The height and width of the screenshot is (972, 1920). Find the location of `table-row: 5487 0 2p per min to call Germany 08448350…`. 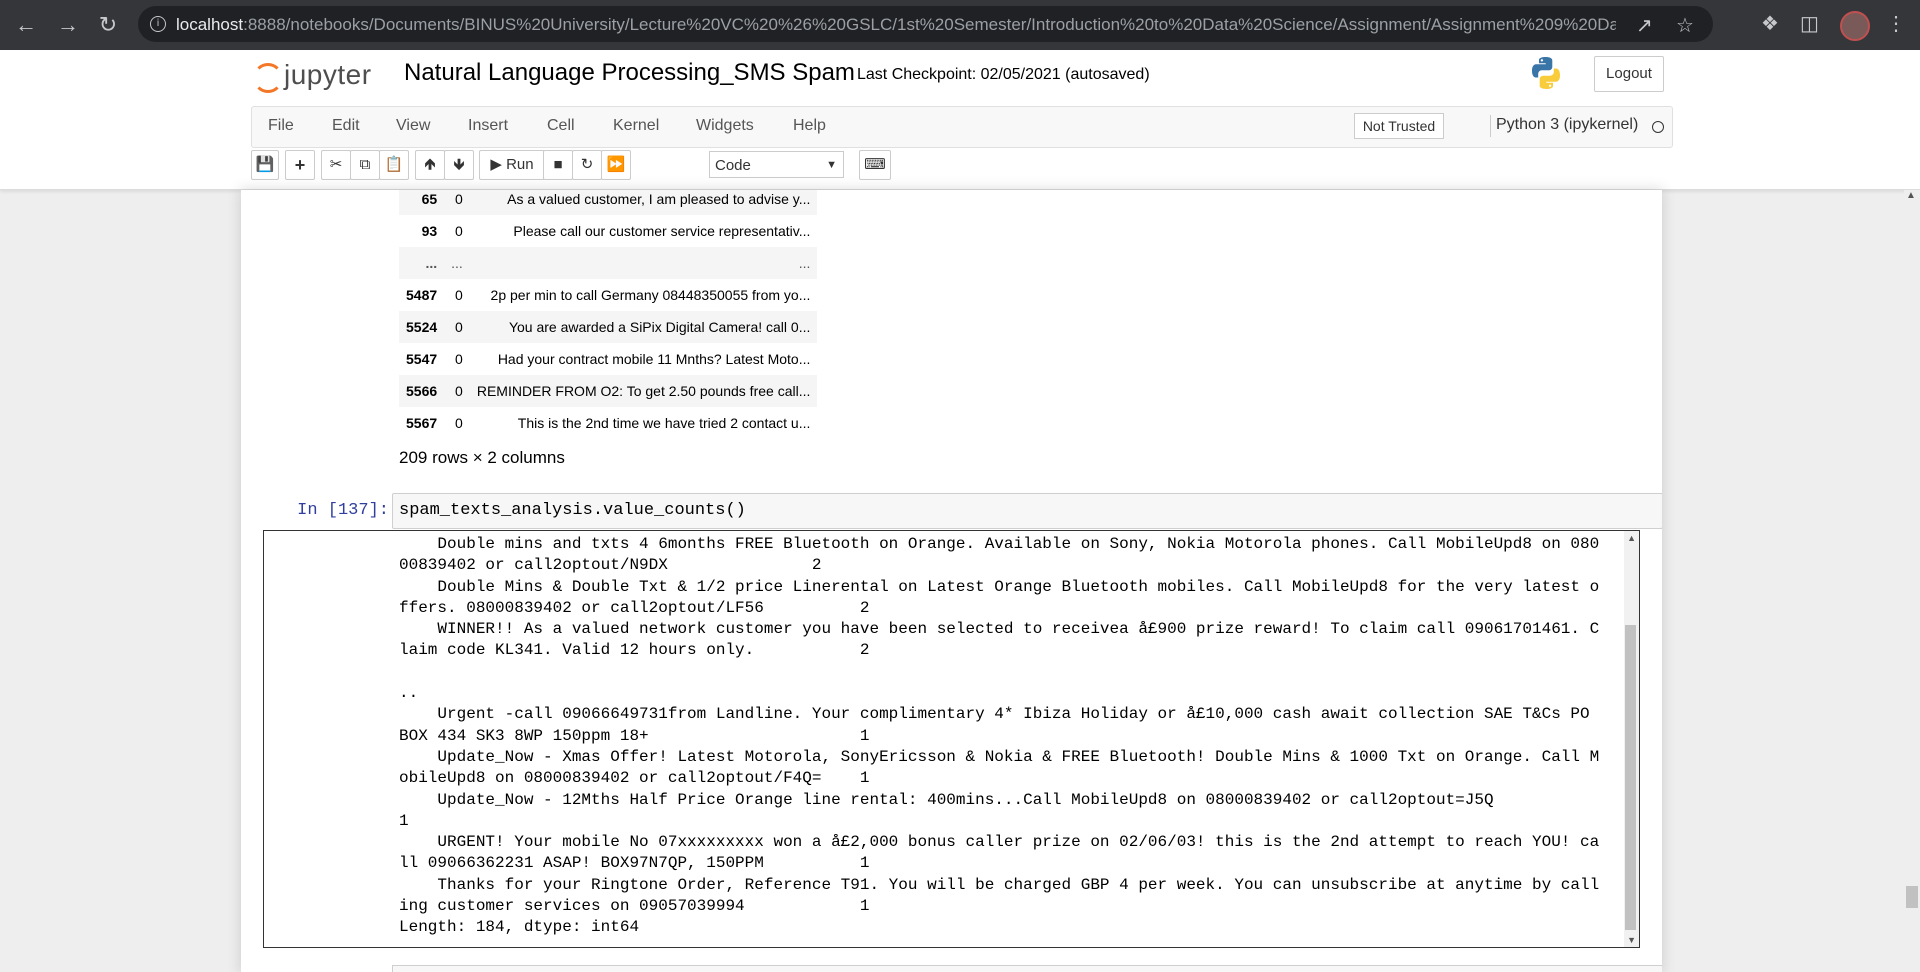

table-row: 5487 0 2p per min to call Germany 08448350… is located at coordinates (608, 295).